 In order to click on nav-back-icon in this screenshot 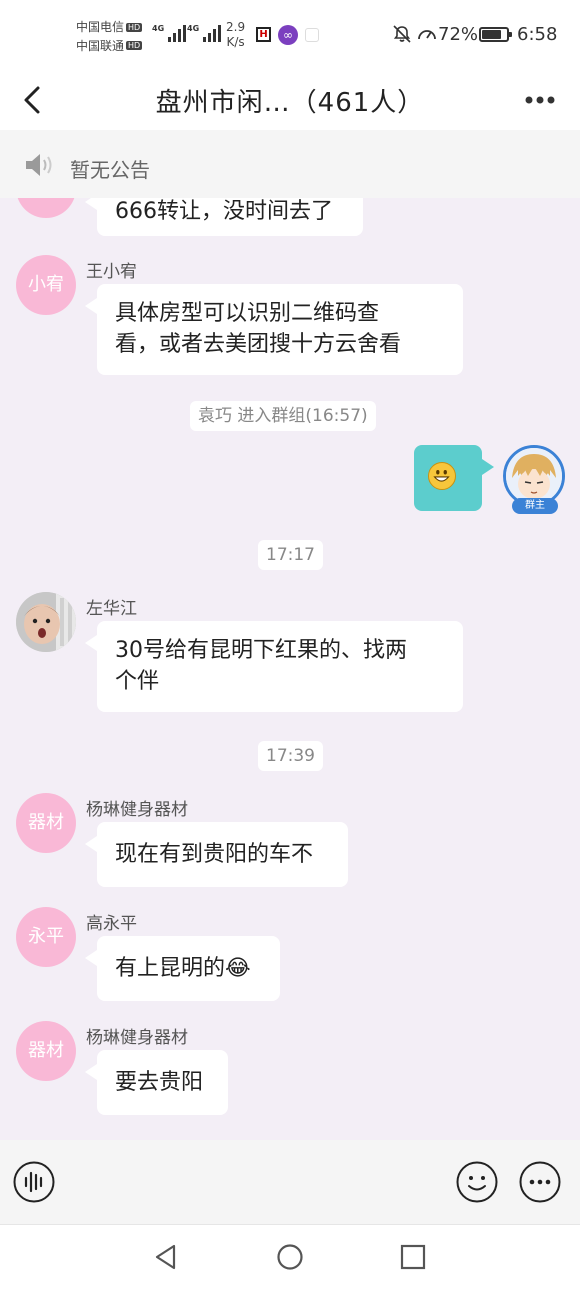, I will do `click(166, 1257)`.